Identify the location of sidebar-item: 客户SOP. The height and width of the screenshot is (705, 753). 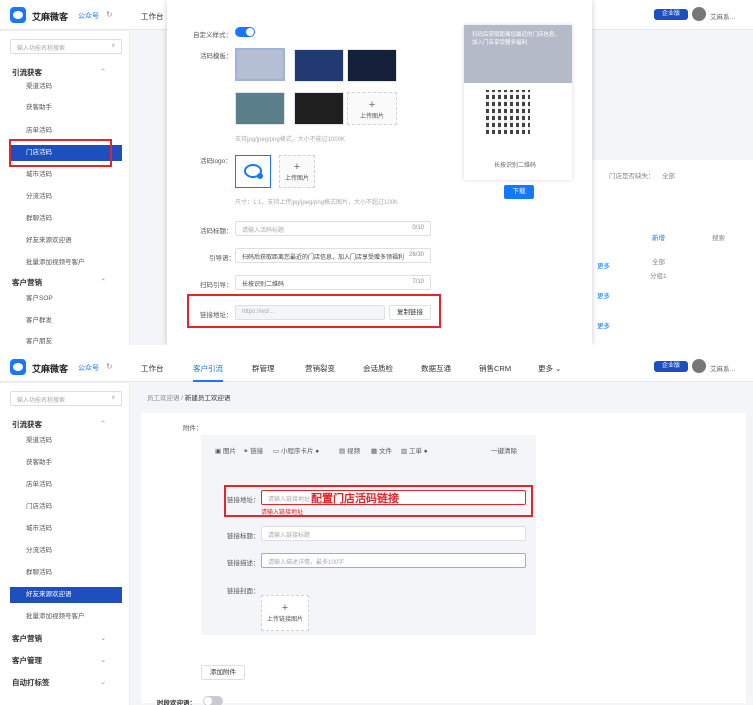
(66, 299).